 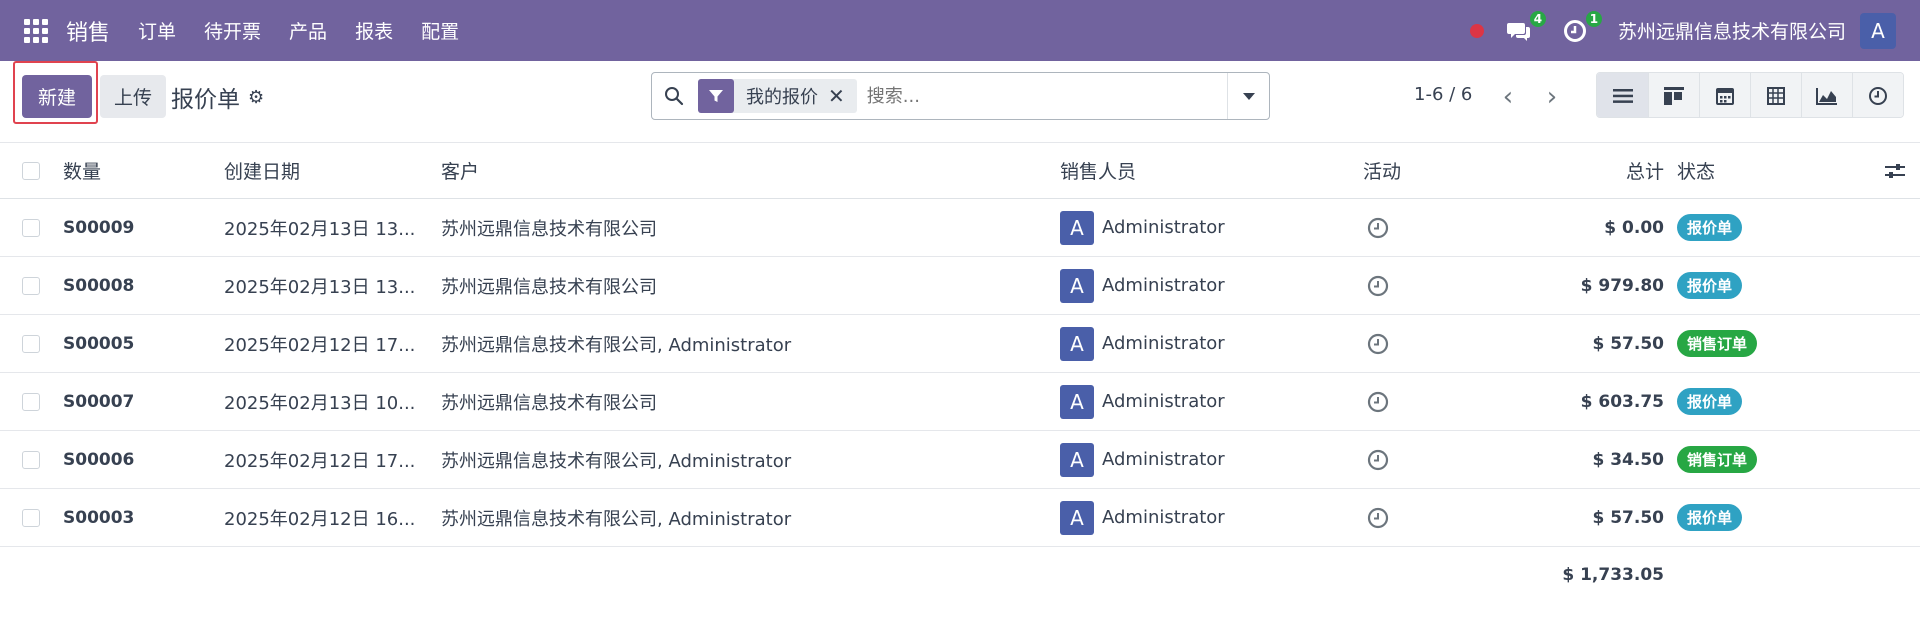 What do you see at coordinates (1098, 170) in the screenshot?
I see `column-header-salesperson: 销售人员` at bounding box center [1098, 170].